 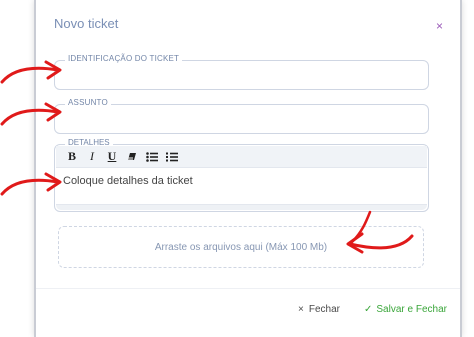 What do you see at coordinates (248, 288) in the screenshot?
I see `footer-divider` at bounding box center [248, 288].